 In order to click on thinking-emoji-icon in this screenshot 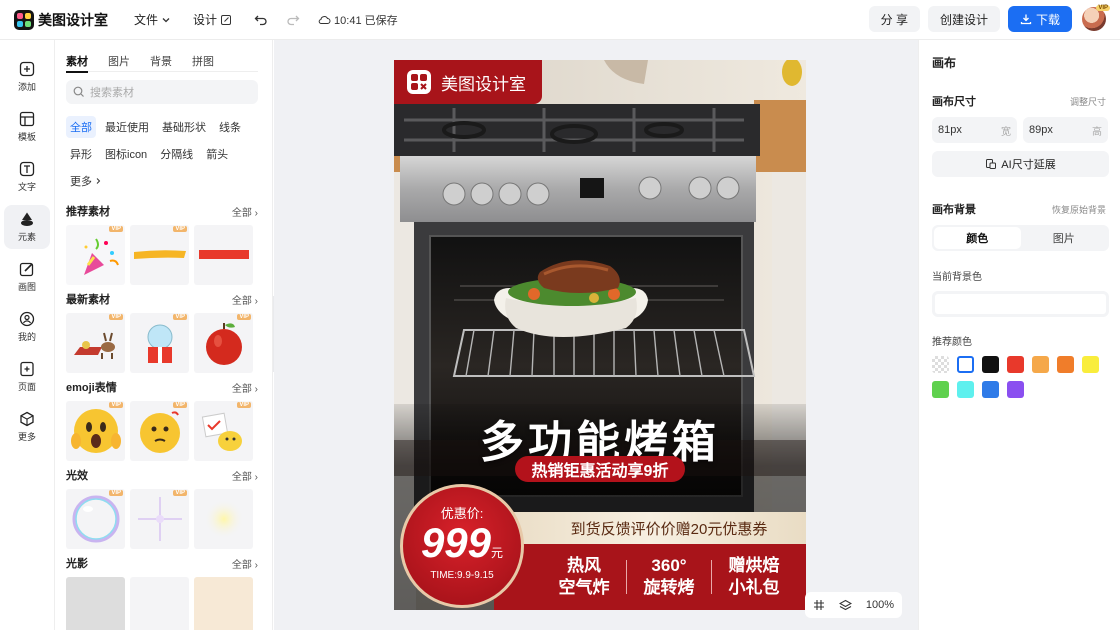, I will do `click(160, 432)`.